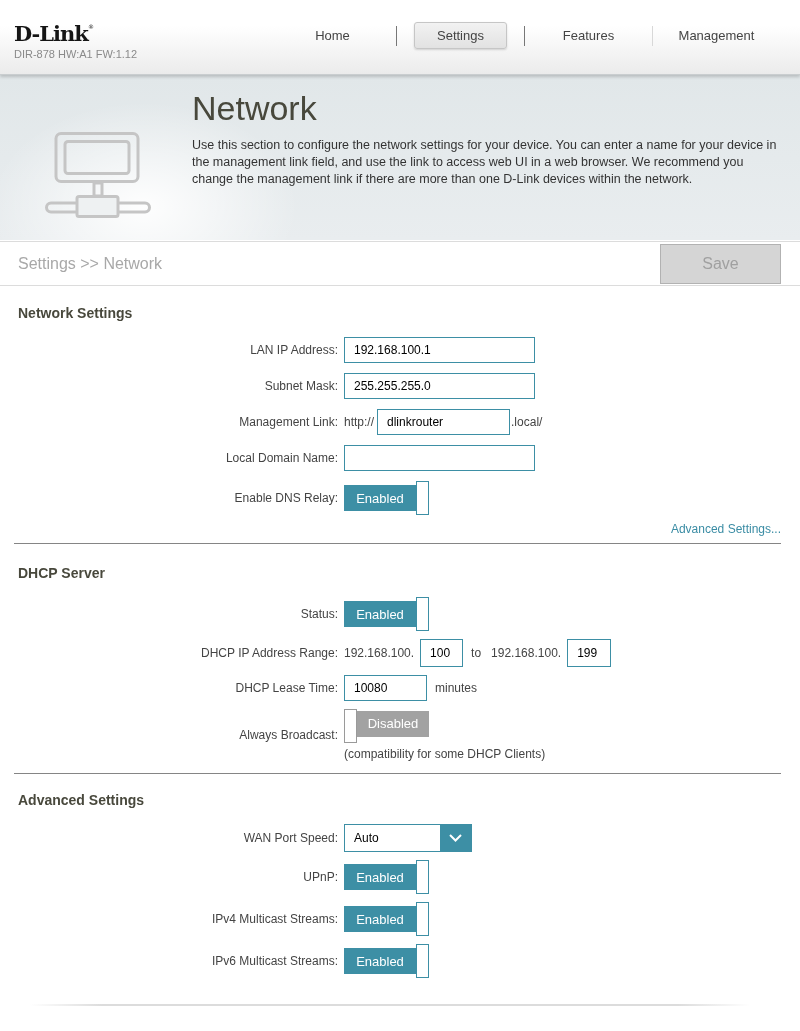  I want to click on breadcrumb: Settings >> Network, so click(90, 263).